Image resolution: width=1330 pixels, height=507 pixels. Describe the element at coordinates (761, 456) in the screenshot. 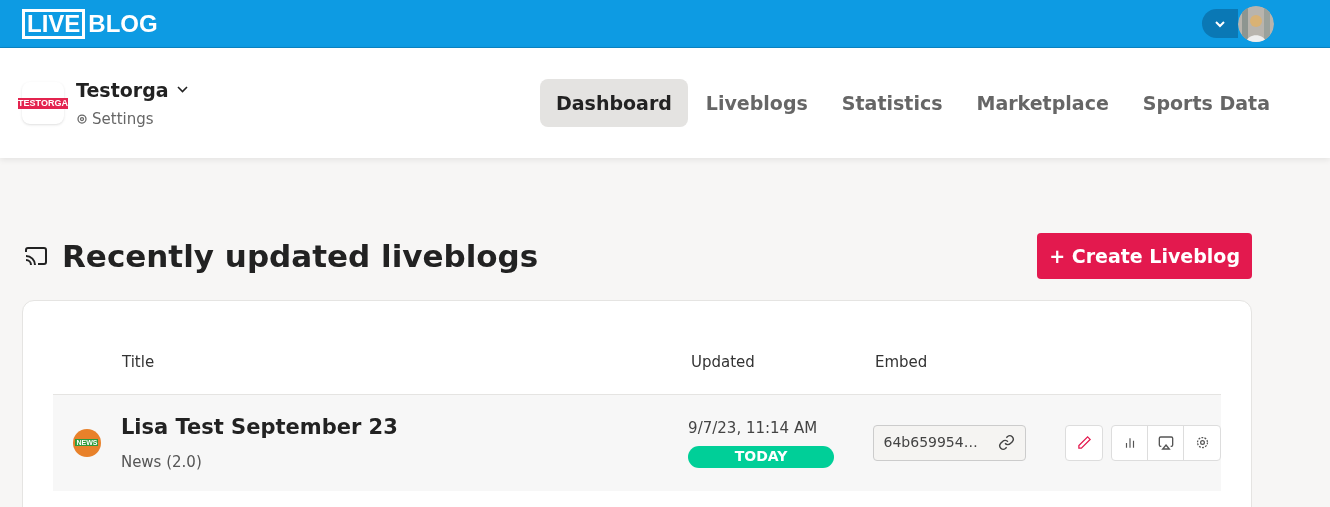

I see `today-badge: TODAY` at that location.